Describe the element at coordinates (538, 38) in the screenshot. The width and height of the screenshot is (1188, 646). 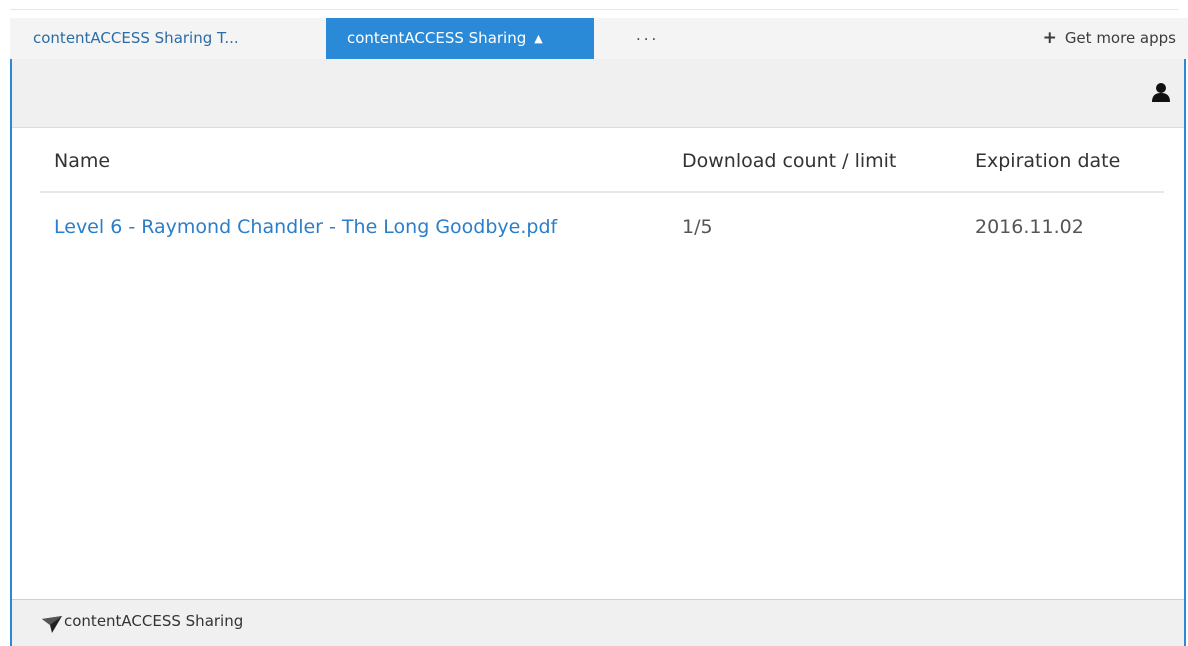
I see `chevron-up-icon: ▲` at that location.